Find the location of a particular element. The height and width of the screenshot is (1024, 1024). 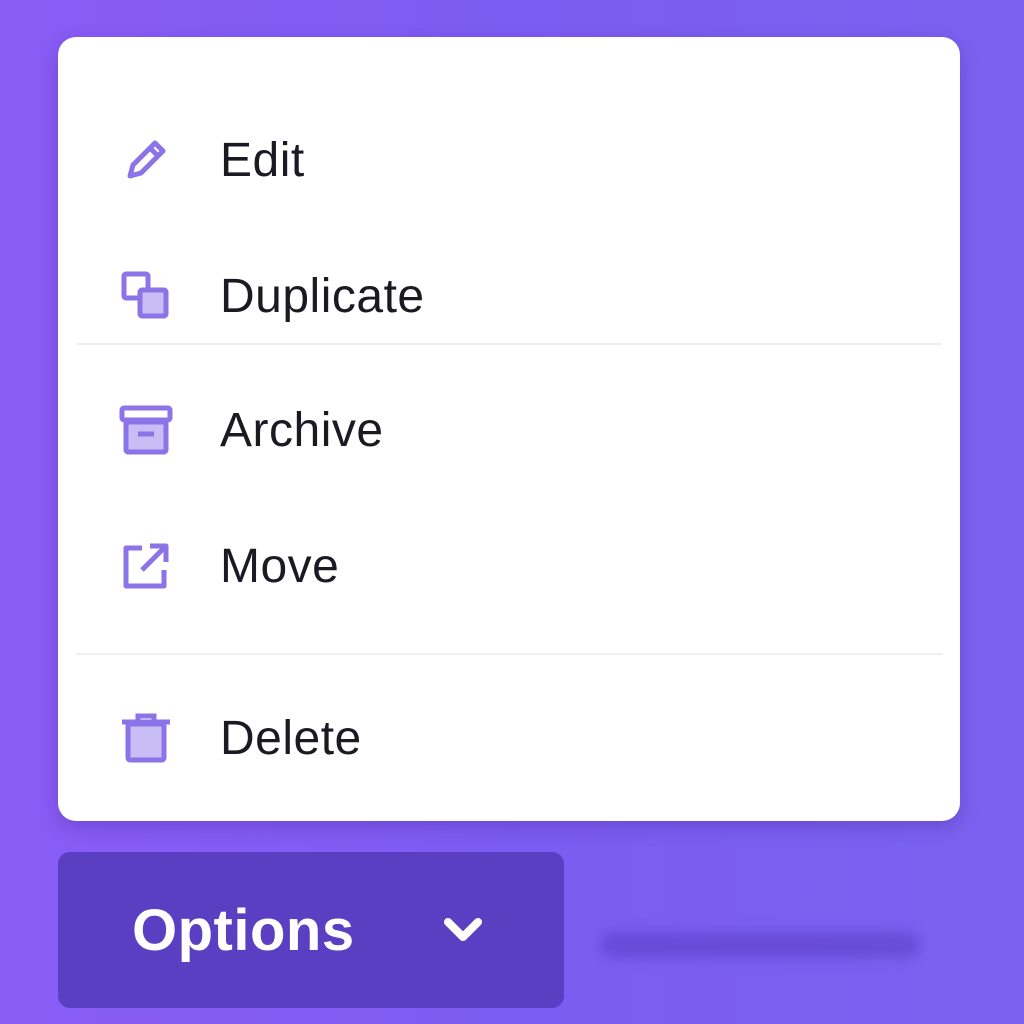

duplicate-icon is located at coordinates (146, 296).